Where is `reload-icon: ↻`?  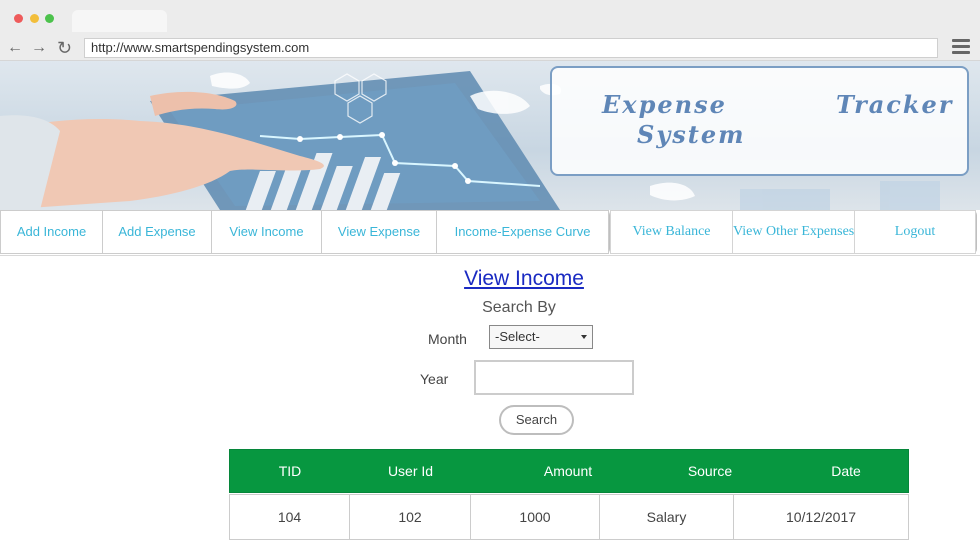 reload-icon: ↻ is located at coordinates (64, 48).